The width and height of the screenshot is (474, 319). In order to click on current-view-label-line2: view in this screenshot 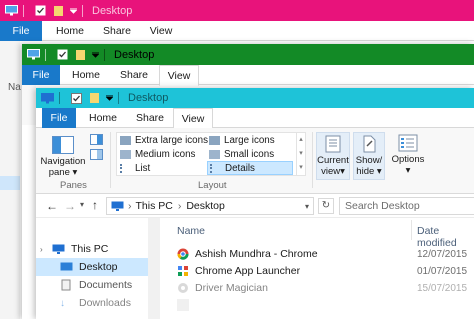, I will do `click(331, 171)`.